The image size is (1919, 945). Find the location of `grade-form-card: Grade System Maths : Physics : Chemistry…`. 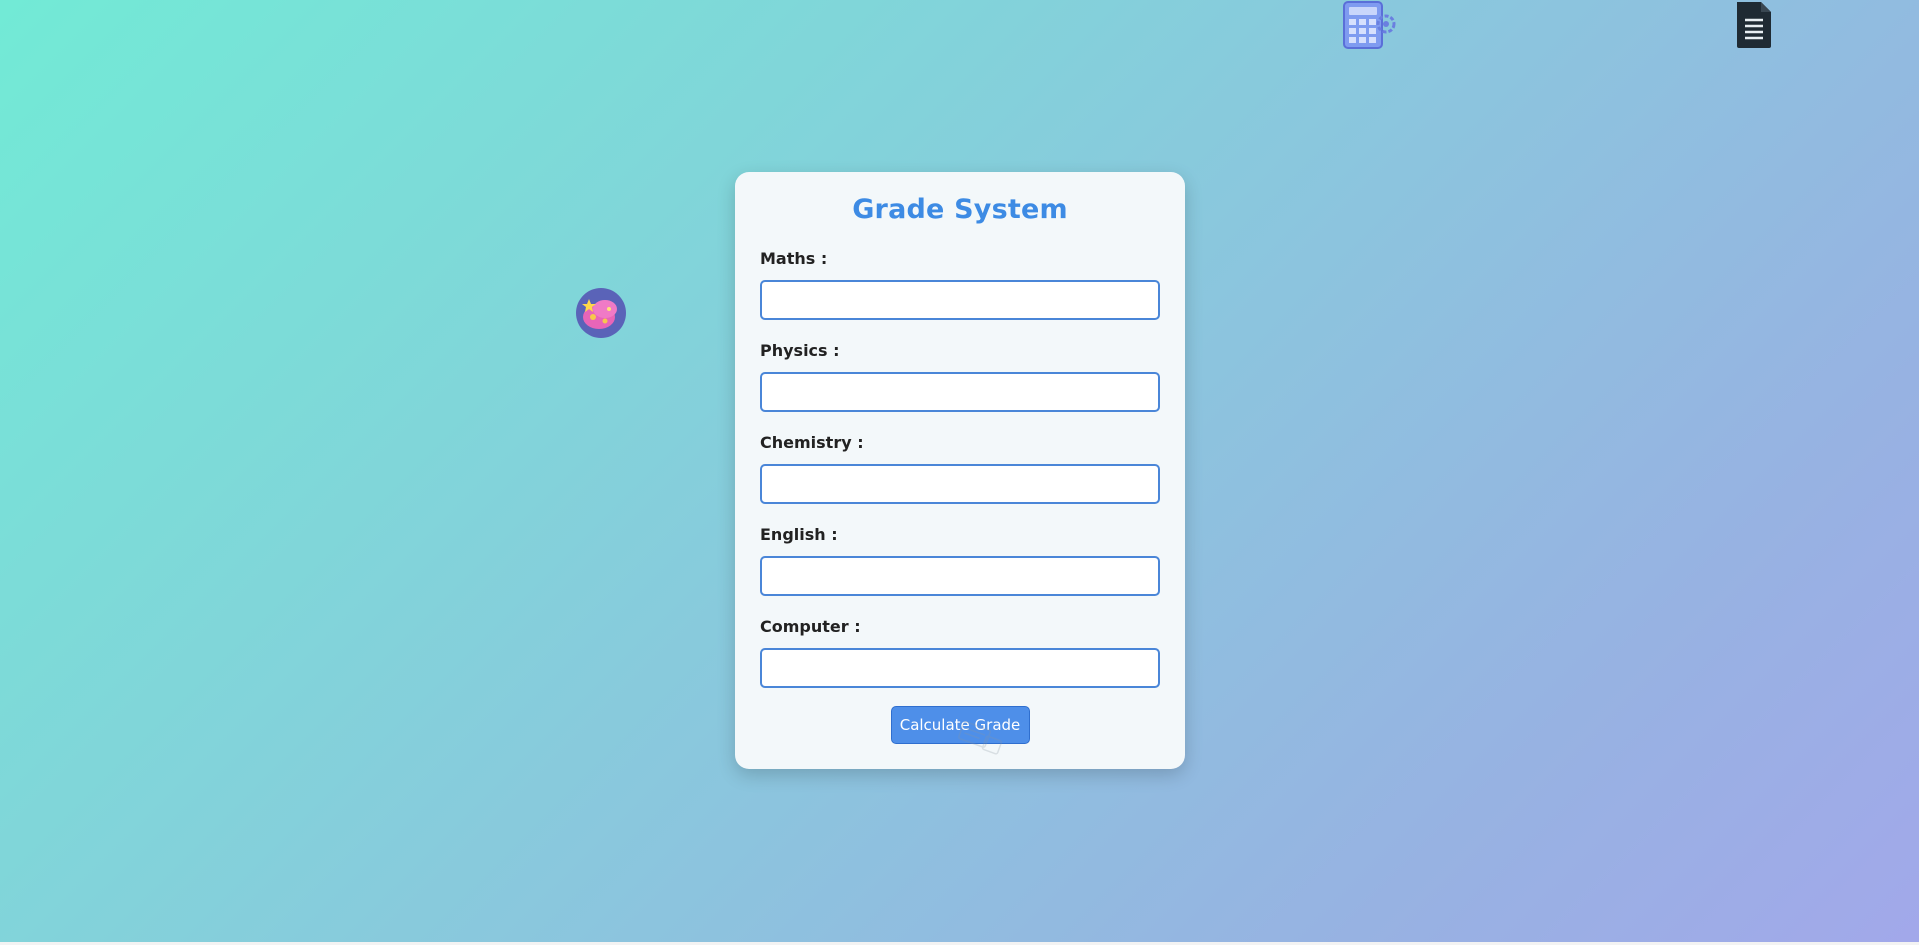

grade-form-card: Grade System Maths : Physics : Chemistry… is located at coordinates (960, 470).